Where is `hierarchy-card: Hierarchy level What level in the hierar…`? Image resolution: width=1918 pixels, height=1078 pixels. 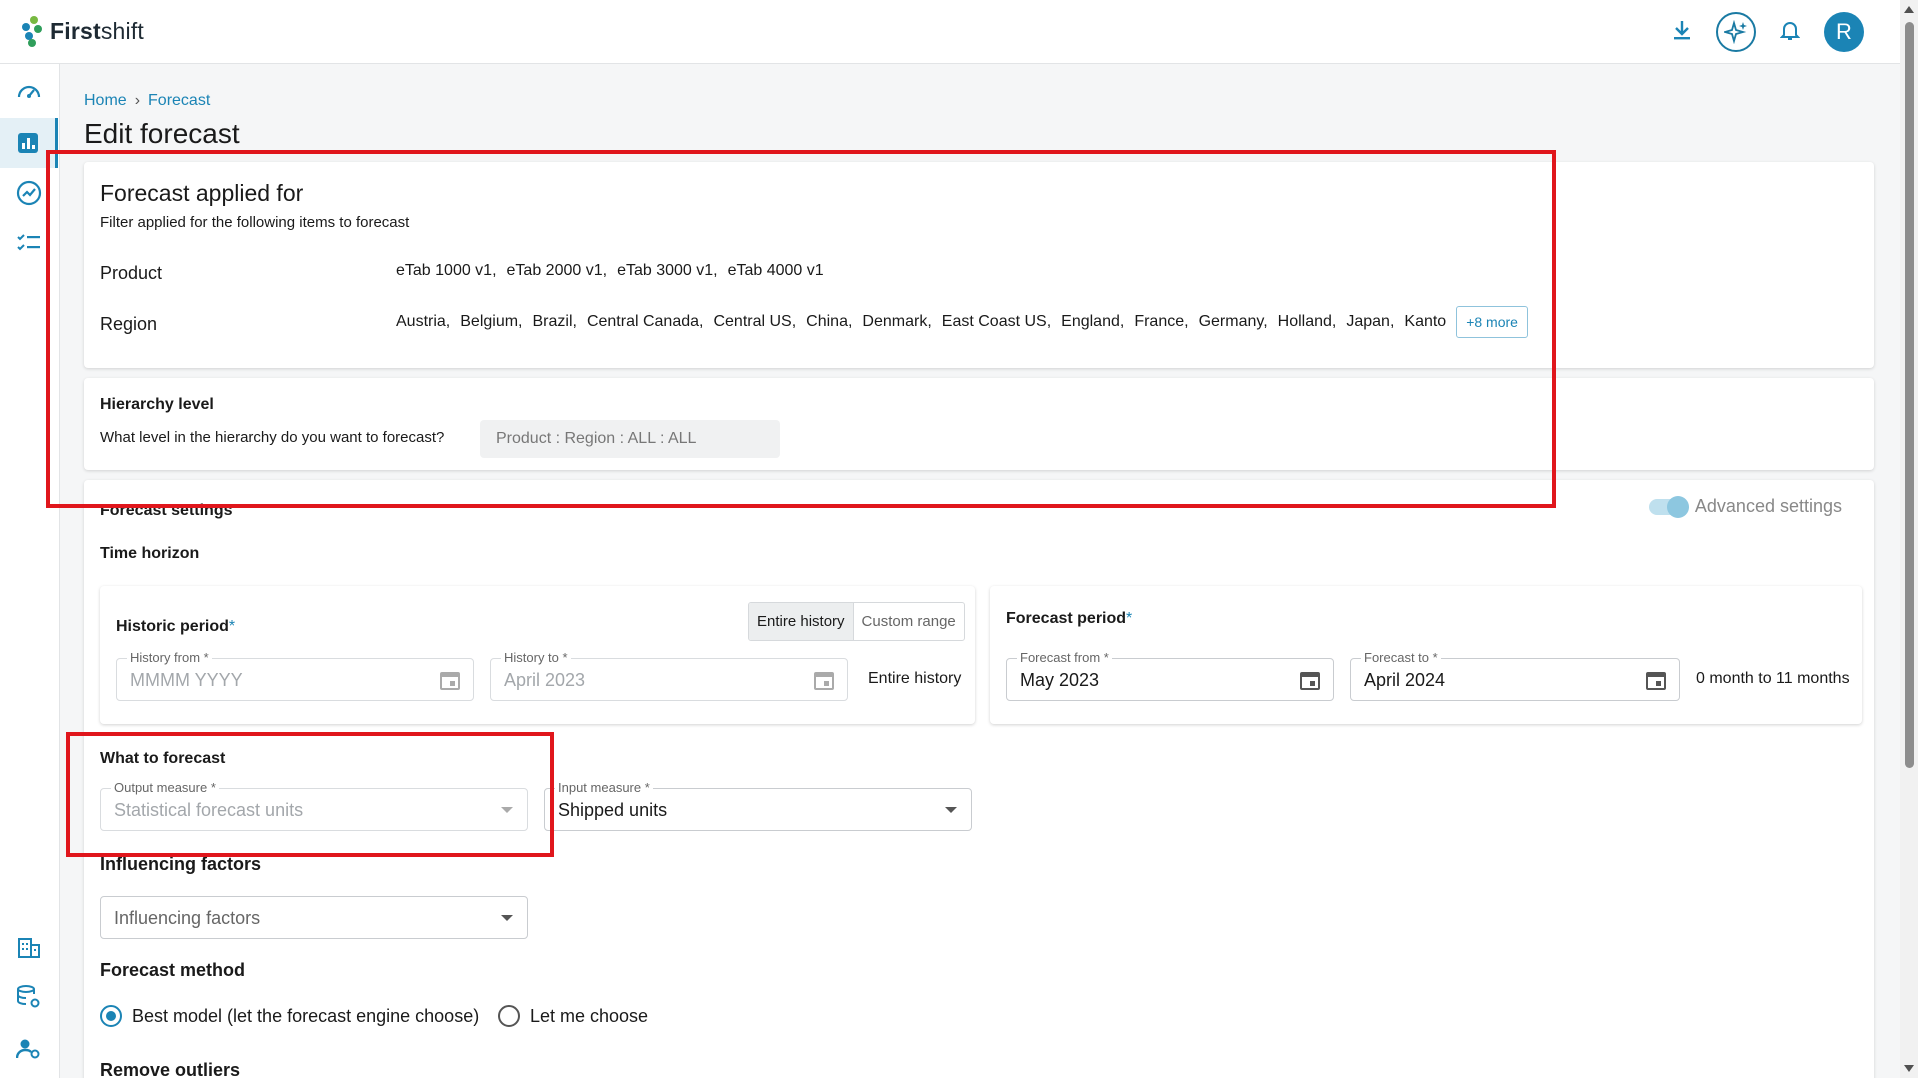 hierarchy-card: Hierarchy level What level in the hierar… is located at coordinates (979, 424).